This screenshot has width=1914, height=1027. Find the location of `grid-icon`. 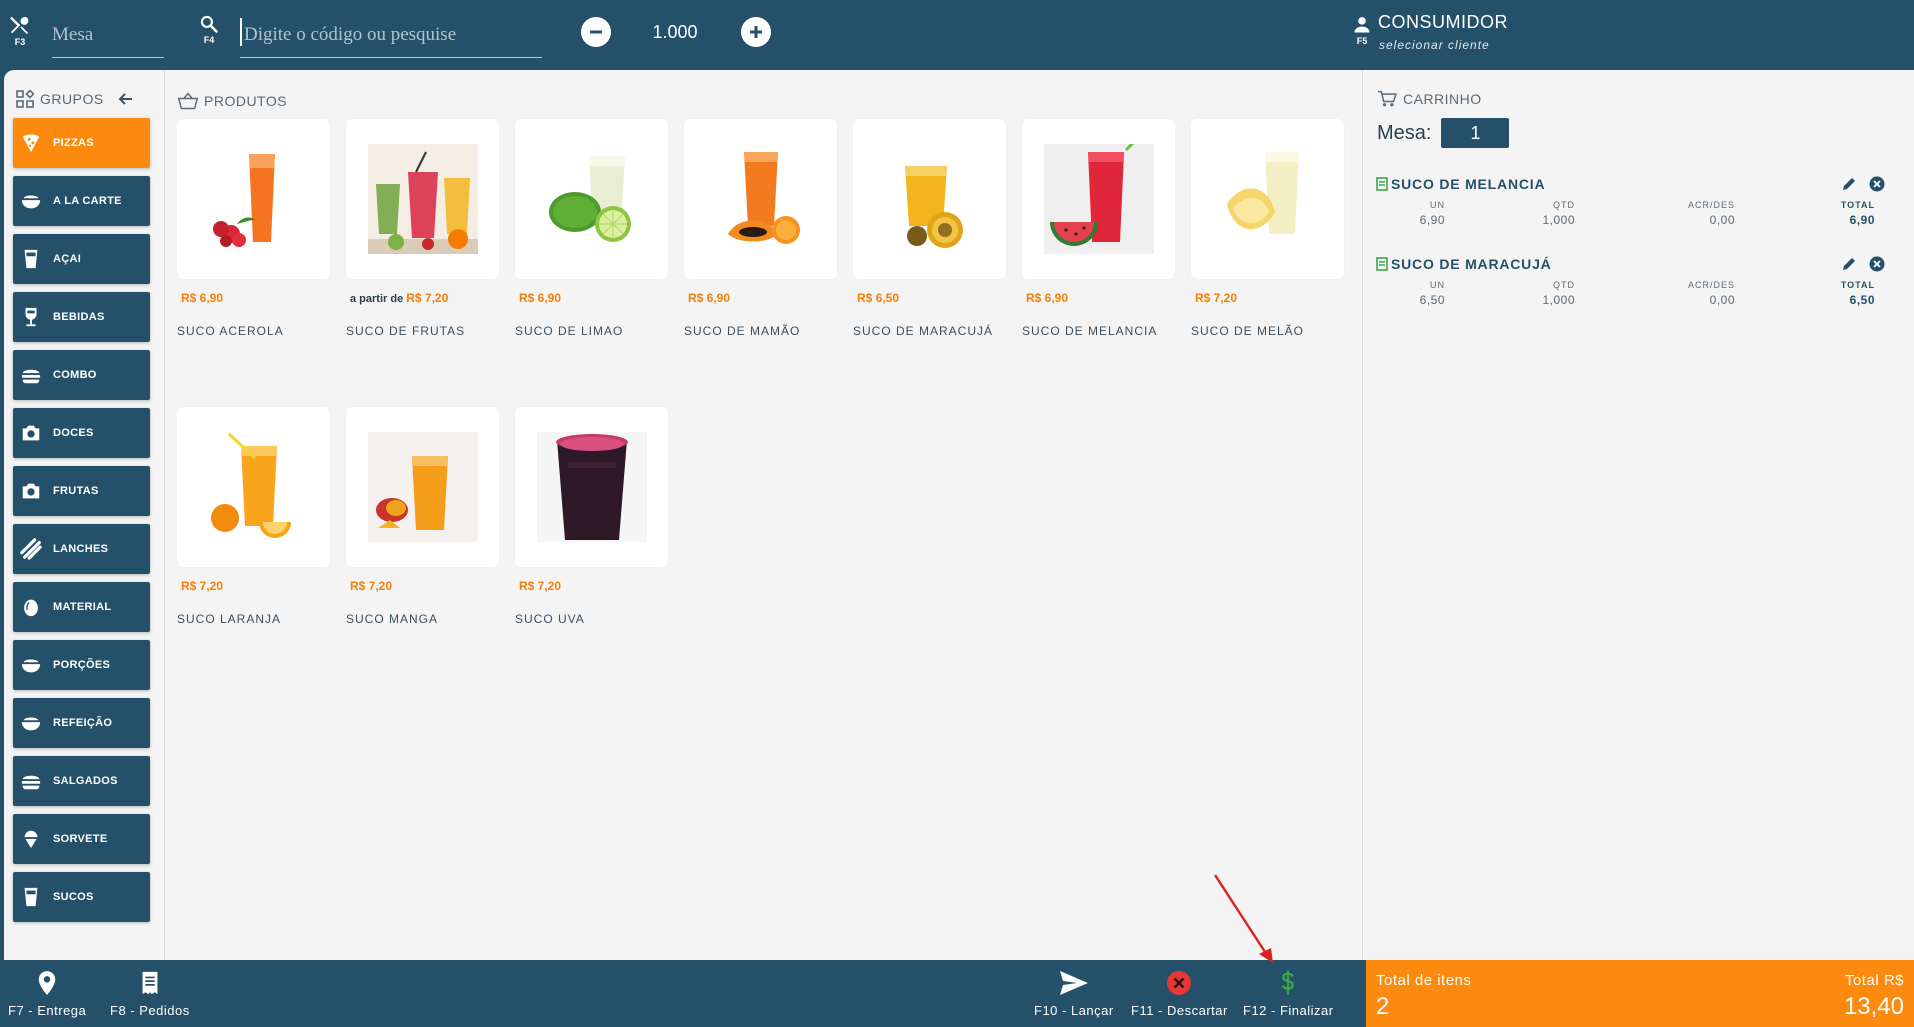

grid-icon is located at coordinates (25, 99).